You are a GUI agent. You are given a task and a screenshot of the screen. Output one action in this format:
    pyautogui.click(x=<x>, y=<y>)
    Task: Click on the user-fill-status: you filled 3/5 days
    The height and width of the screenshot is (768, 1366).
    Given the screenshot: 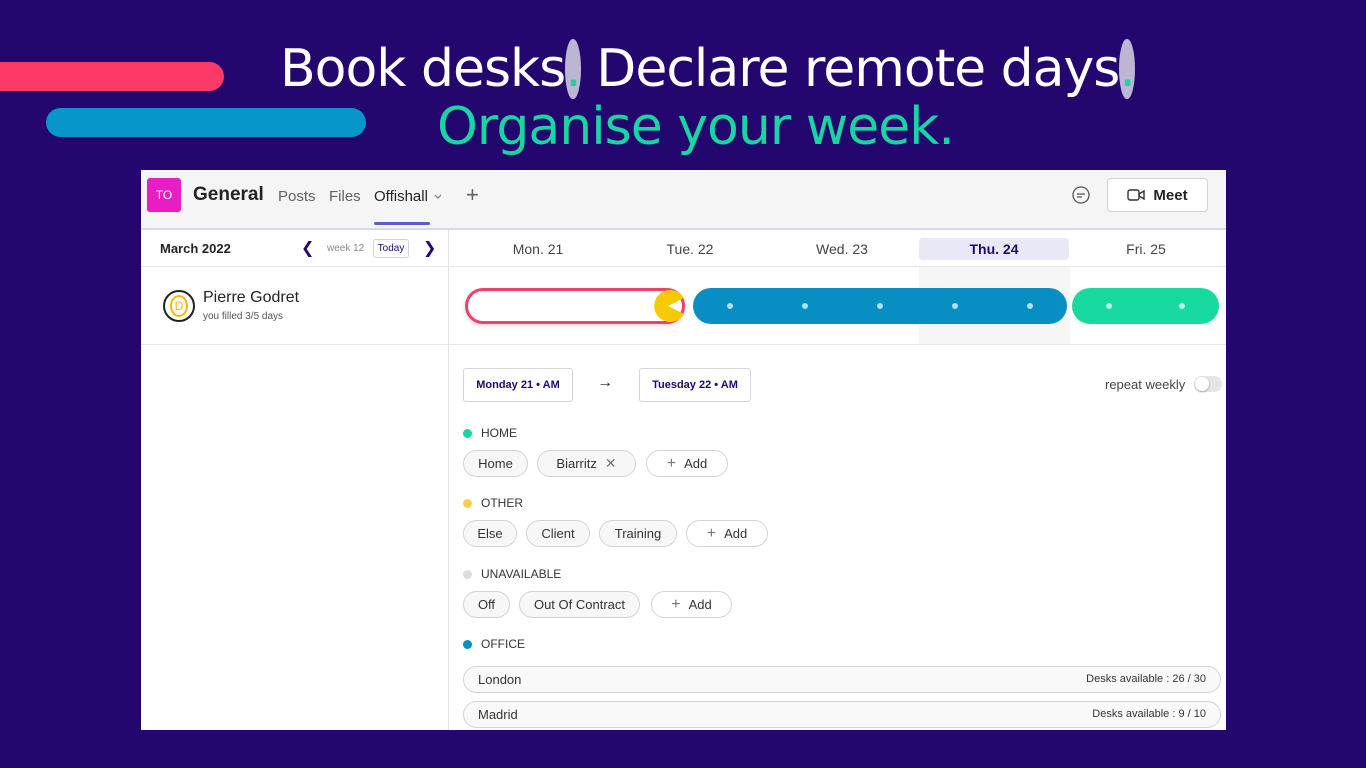 What is the action you would take?
    pyautogui.click(x=243, y=316)
    